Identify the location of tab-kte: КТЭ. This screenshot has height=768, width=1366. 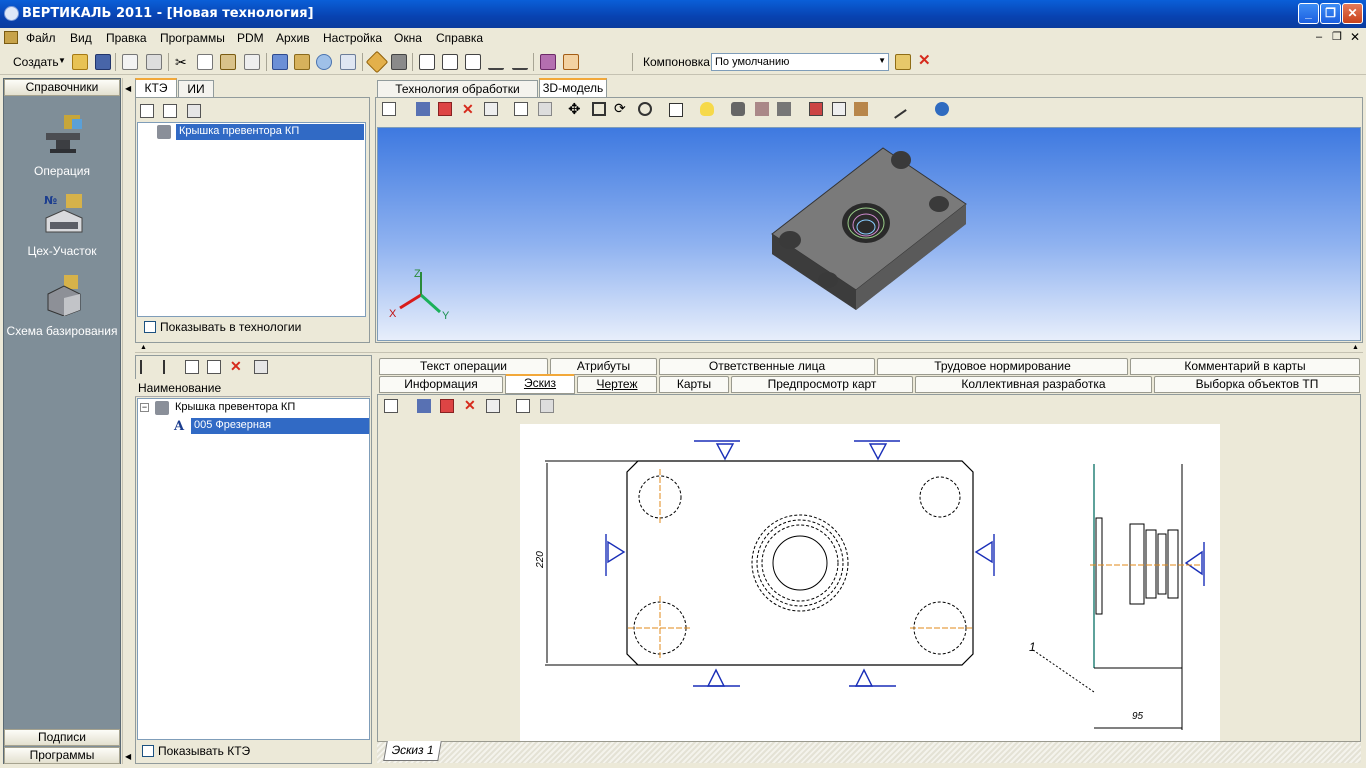
(156, 87).